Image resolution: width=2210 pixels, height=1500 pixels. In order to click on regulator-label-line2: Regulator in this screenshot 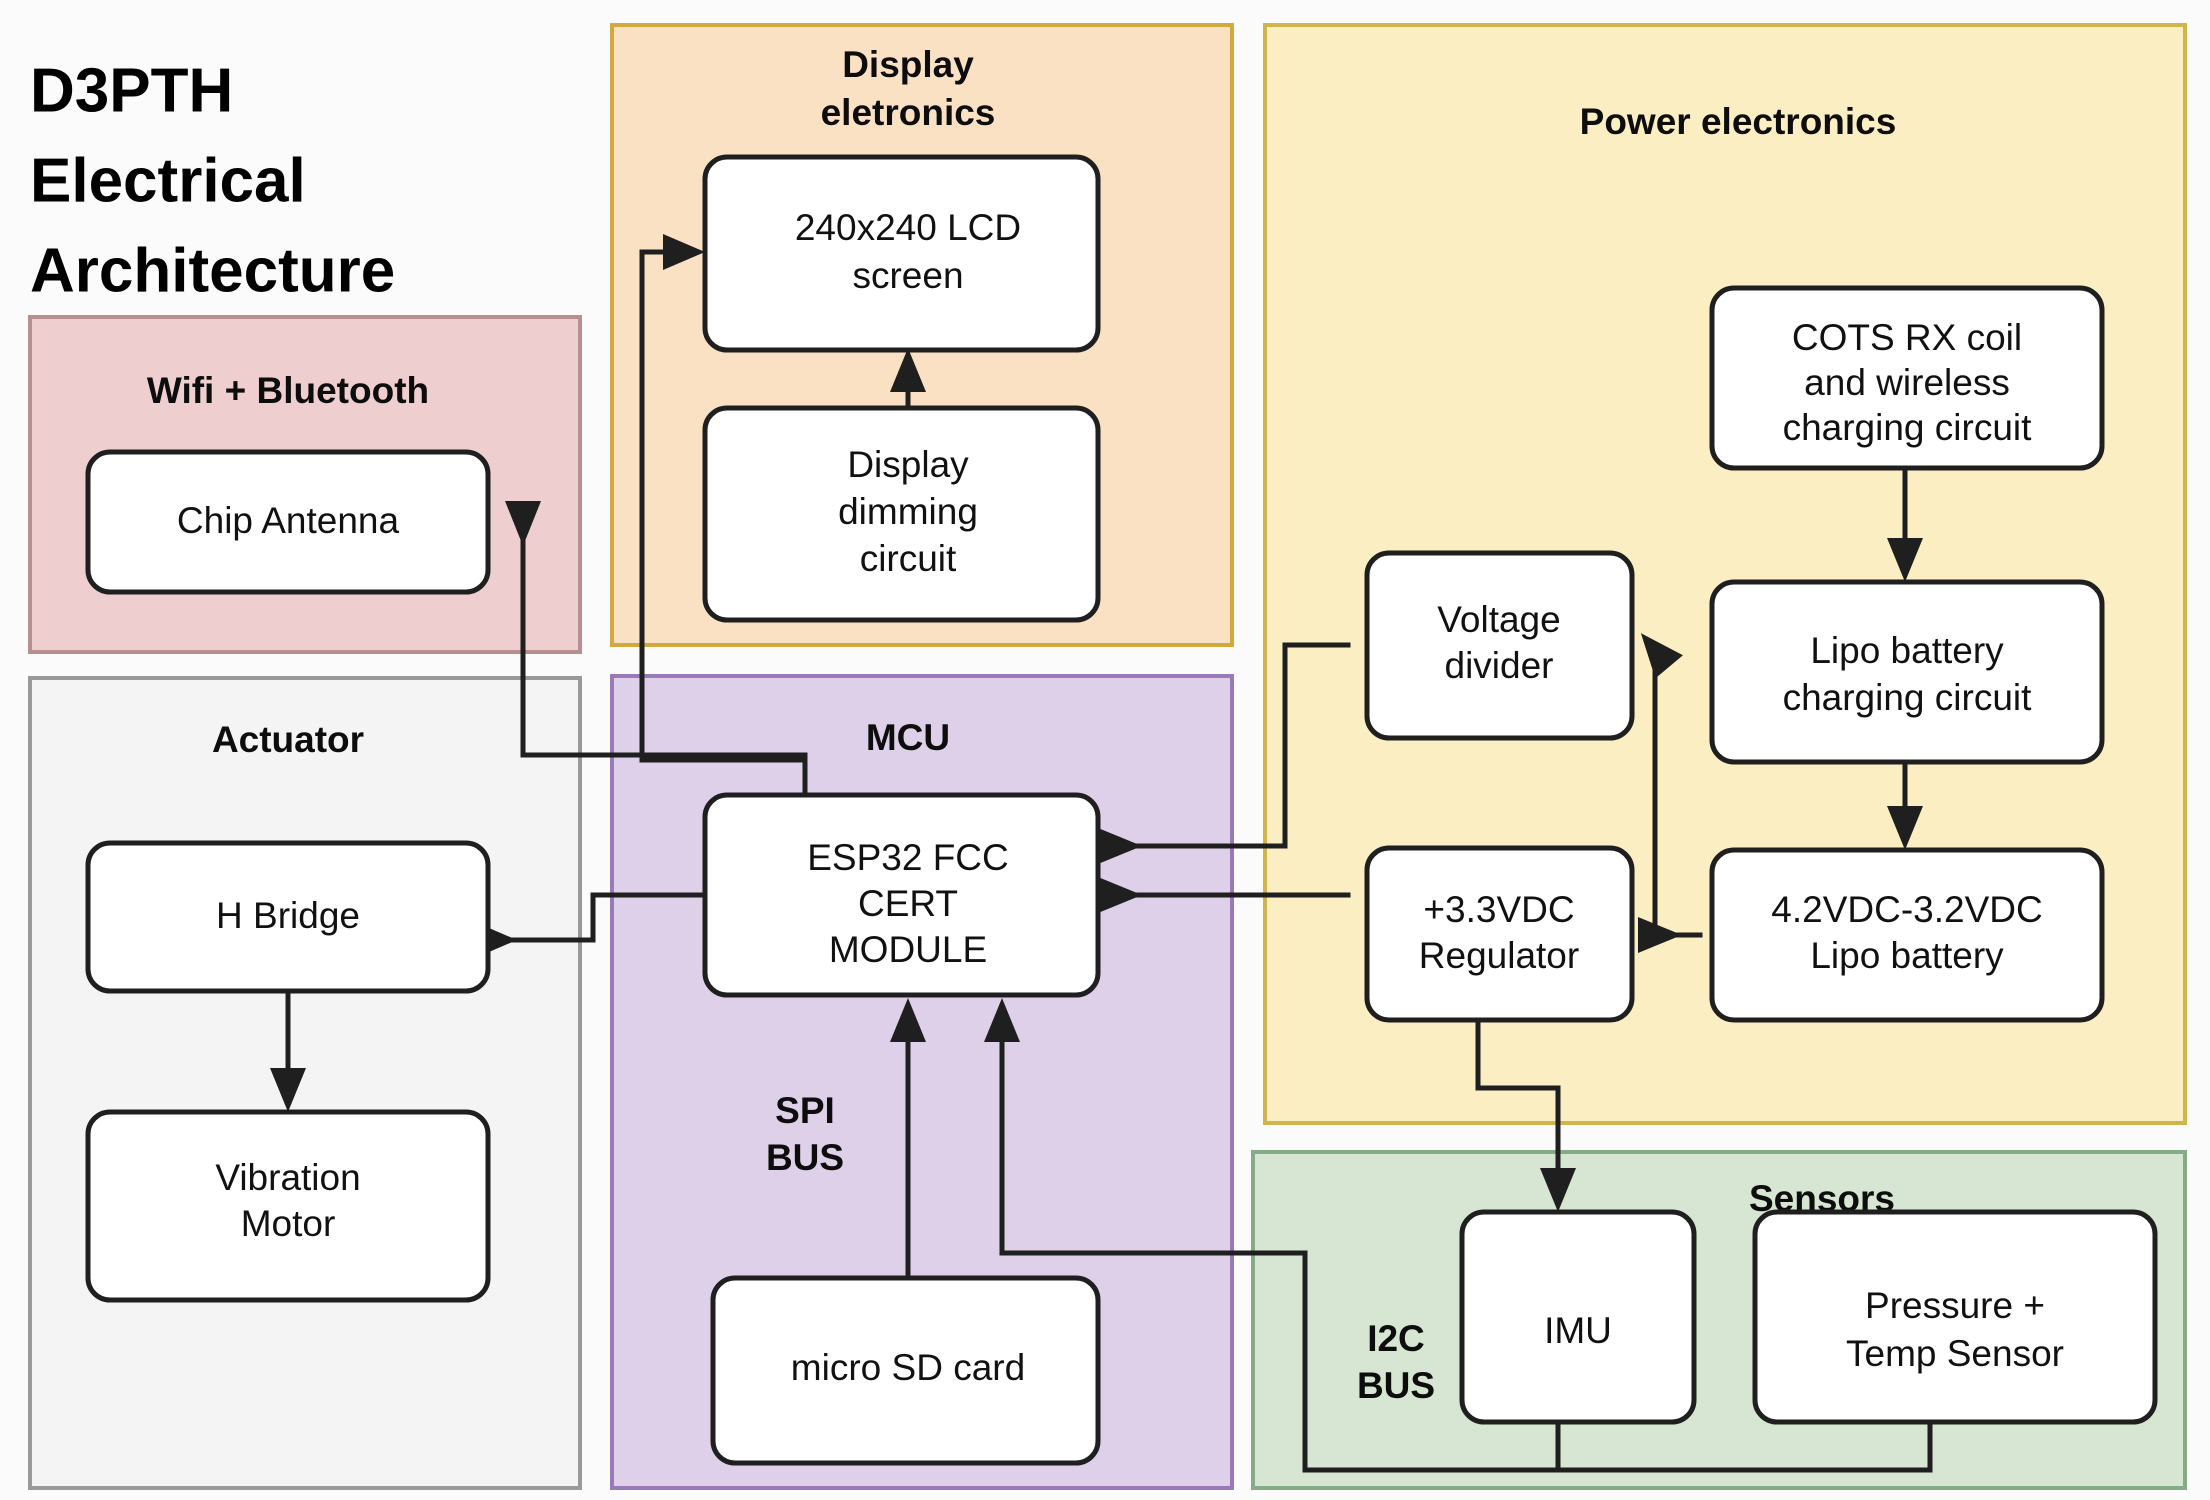, I will do `click(1499, 955)`.